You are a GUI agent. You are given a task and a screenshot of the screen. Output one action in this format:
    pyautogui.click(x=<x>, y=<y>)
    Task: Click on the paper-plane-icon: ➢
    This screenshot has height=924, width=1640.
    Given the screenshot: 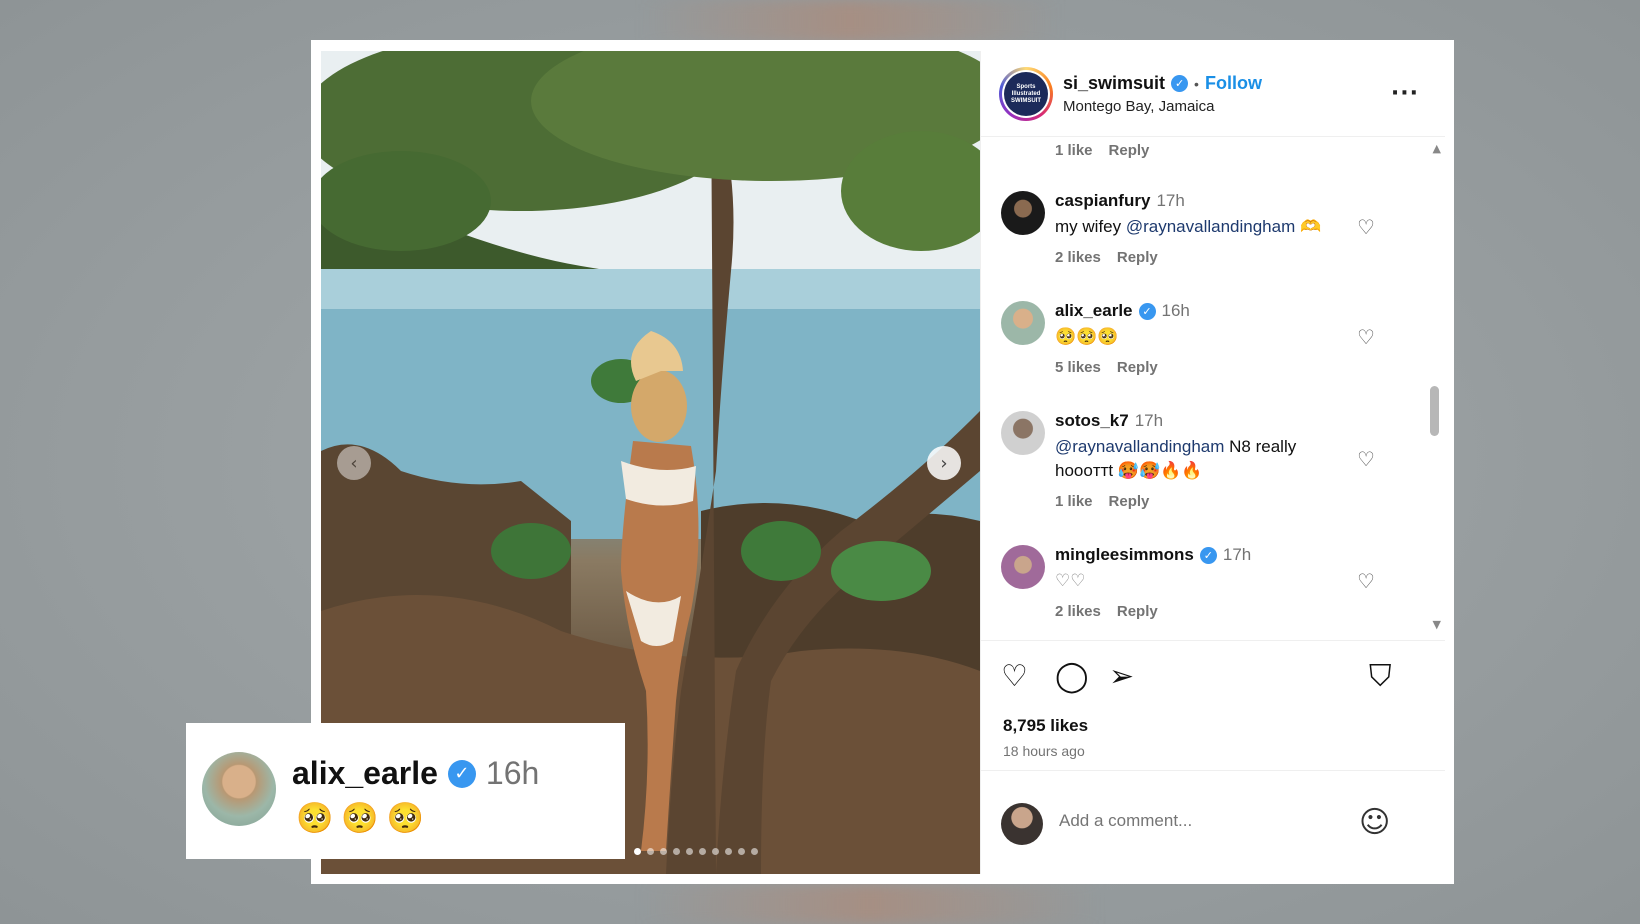 What is the action you would take?
    pyautogui.click(x=1121, y=676)
    